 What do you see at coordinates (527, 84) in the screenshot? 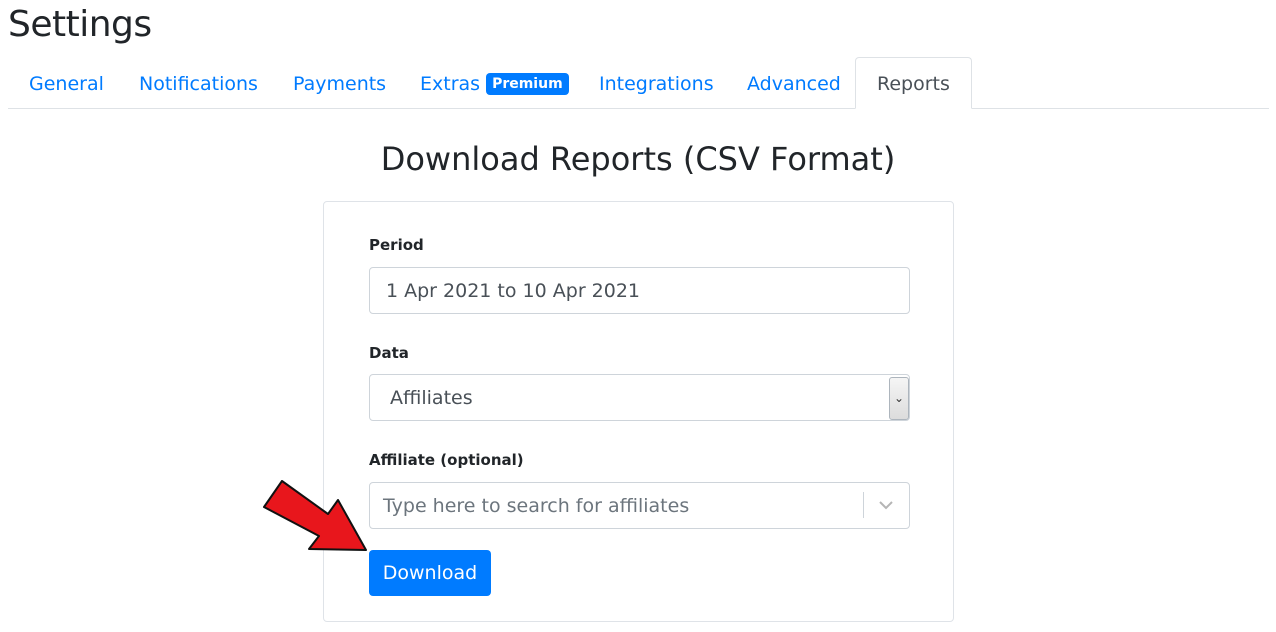
I see `premium-badge: Premium` at bounding box center [527, 84].